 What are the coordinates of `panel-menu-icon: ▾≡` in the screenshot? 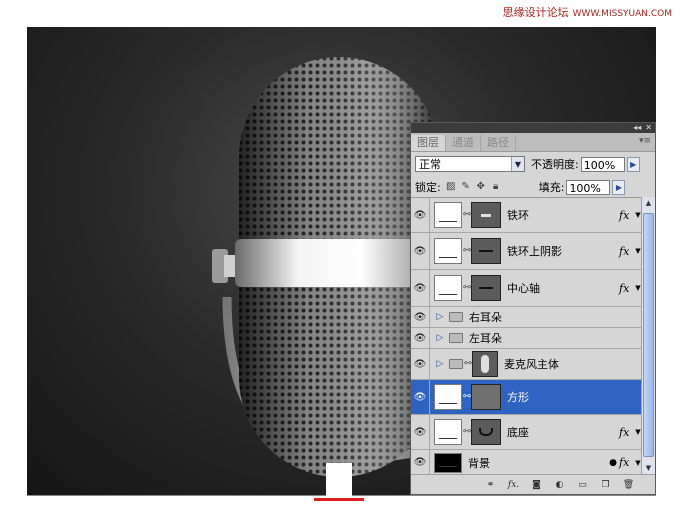 It's located at (645, 141).